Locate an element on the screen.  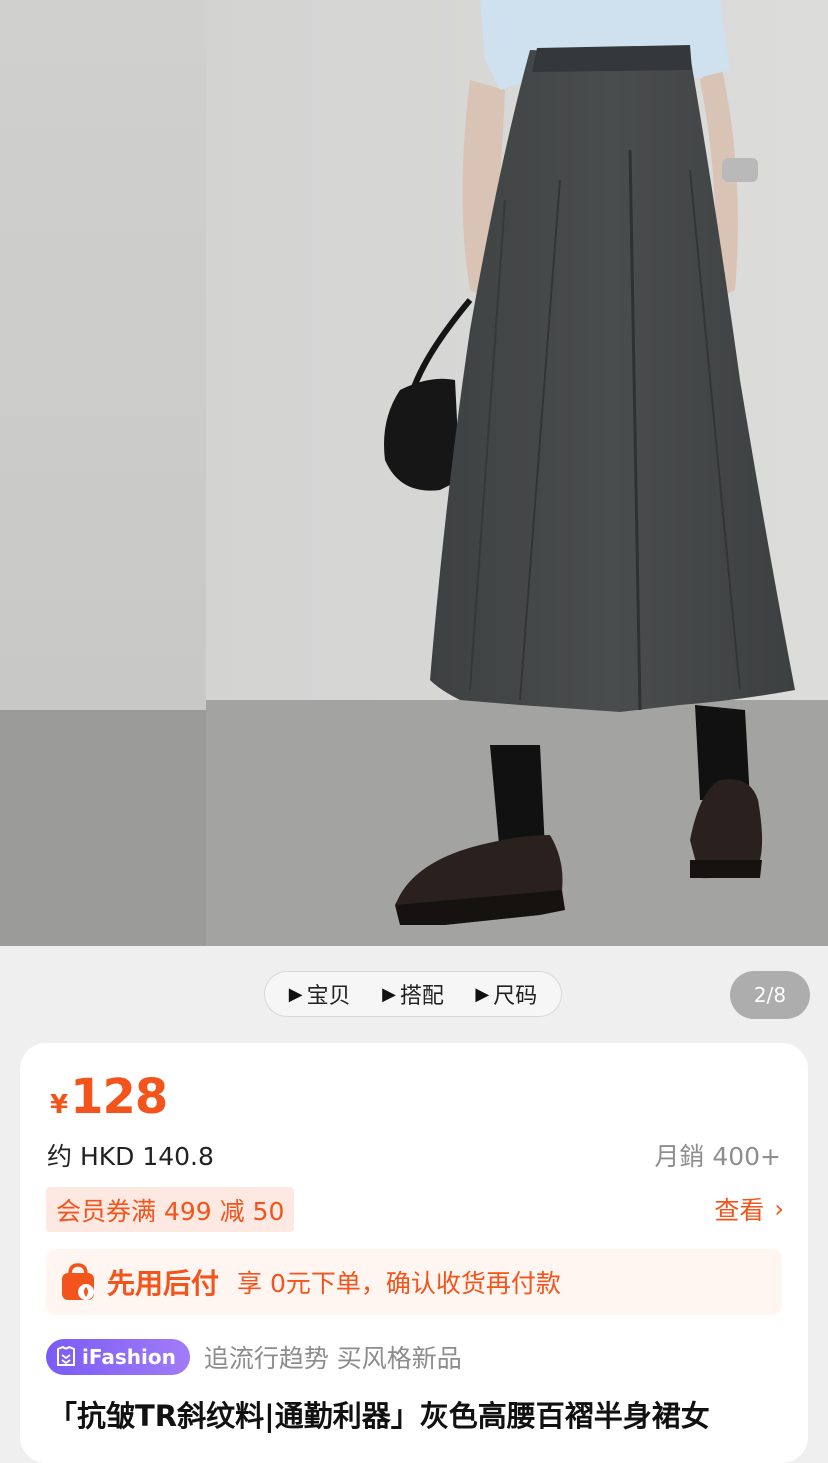
pay-later-description: 享 0元下单，确认收货再付款 is located at coordinates (399, 1283).